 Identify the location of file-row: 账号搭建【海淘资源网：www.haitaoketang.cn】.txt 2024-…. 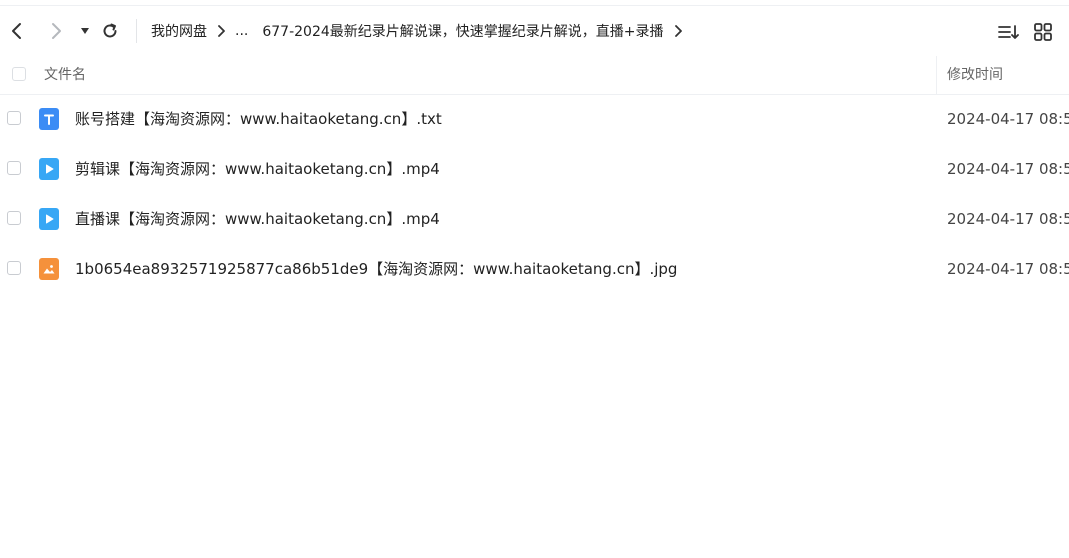
(534, 119).